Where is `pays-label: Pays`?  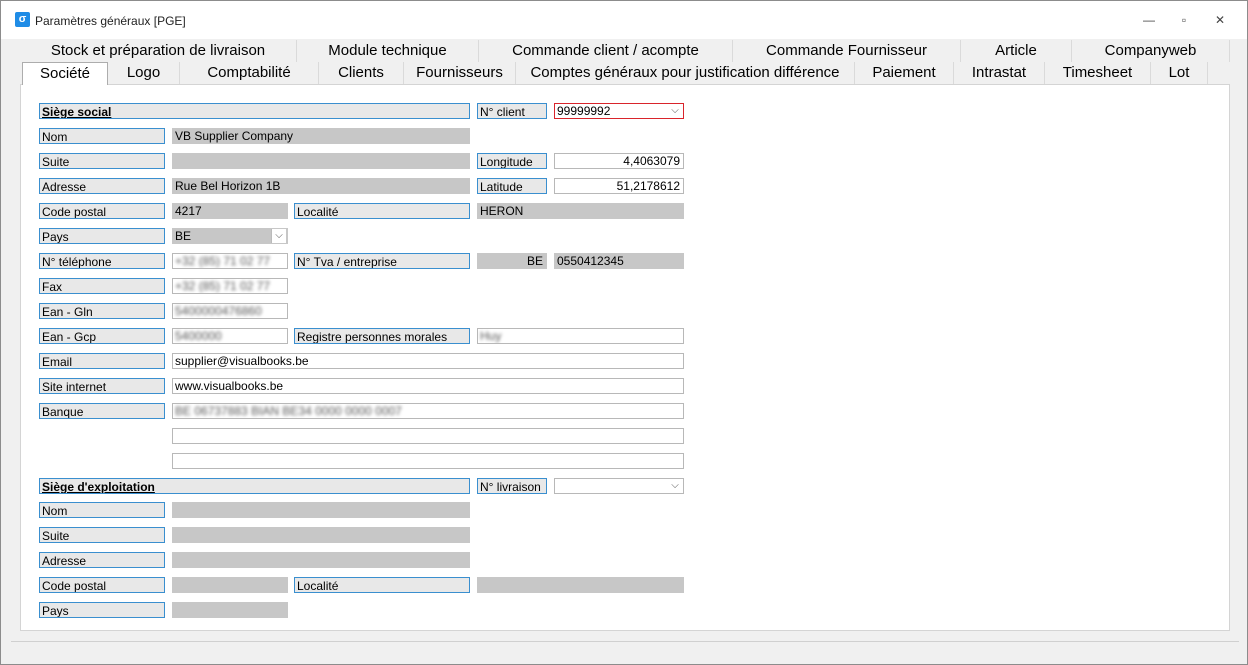 pays-label: Pays is located at coordinates (102, 236).